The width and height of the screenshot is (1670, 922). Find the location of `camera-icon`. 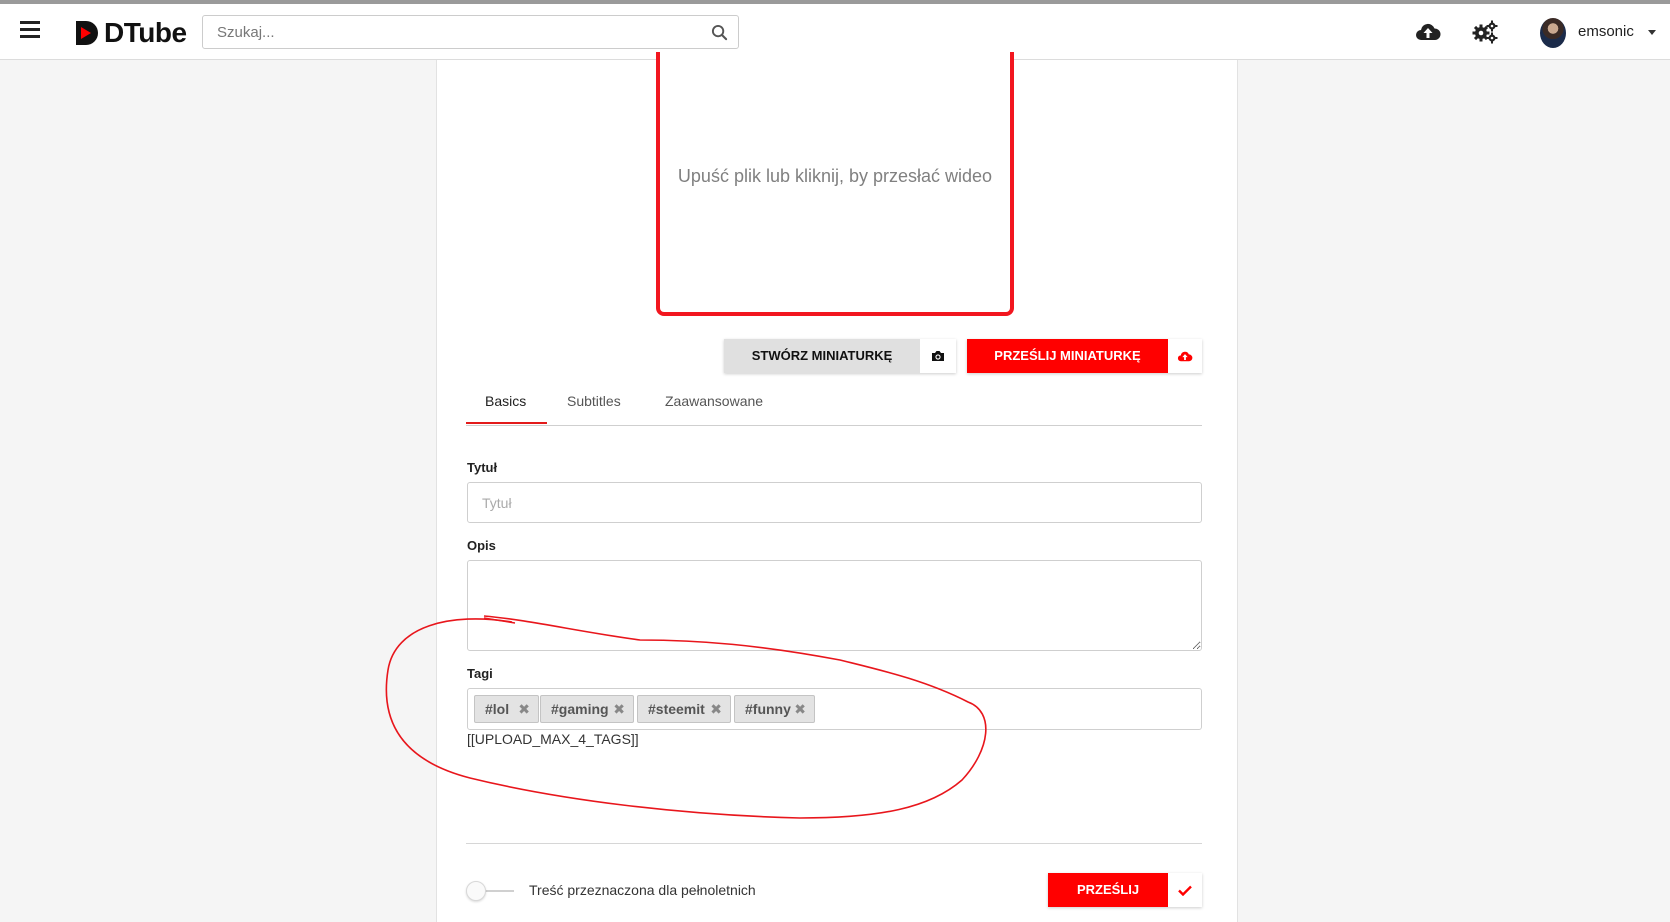

camera-icon is located at coordinates (938, 356).